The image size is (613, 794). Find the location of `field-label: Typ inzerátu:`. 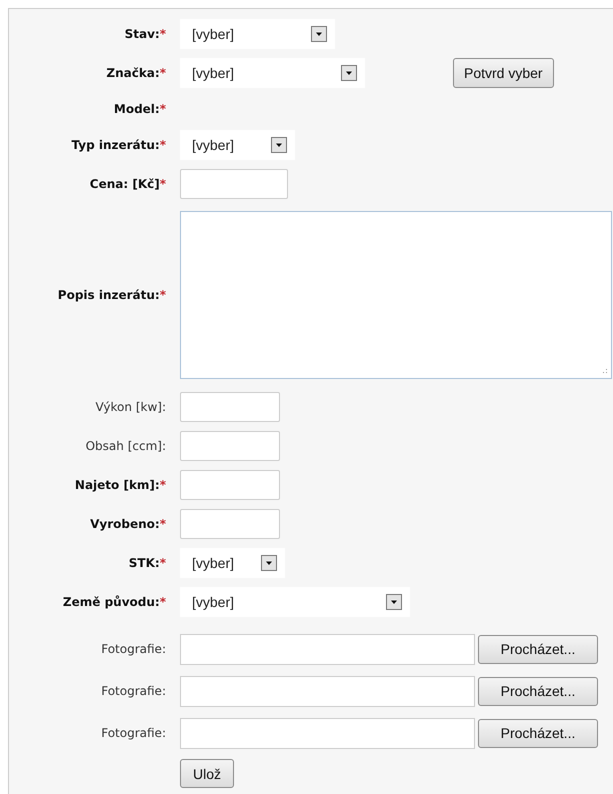

field-label: Typ inzerátu: is located at coordinates (115, 145).